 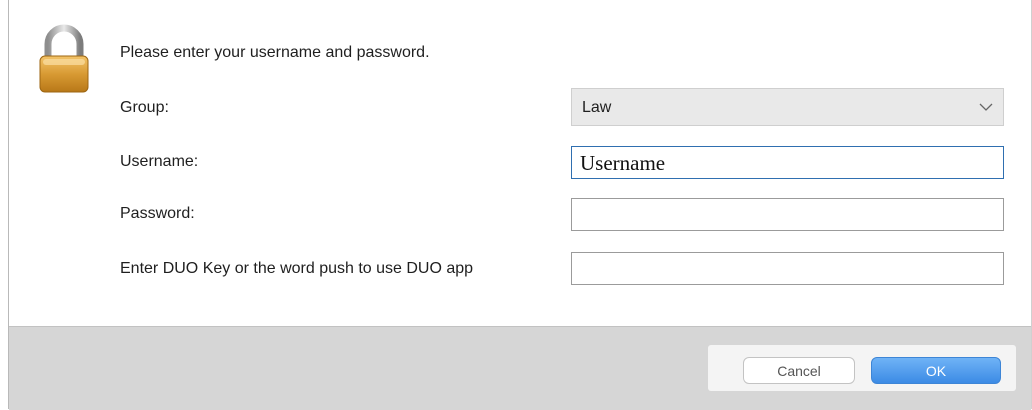 I want to click on username-field: Username, so click(x=787, y=162).